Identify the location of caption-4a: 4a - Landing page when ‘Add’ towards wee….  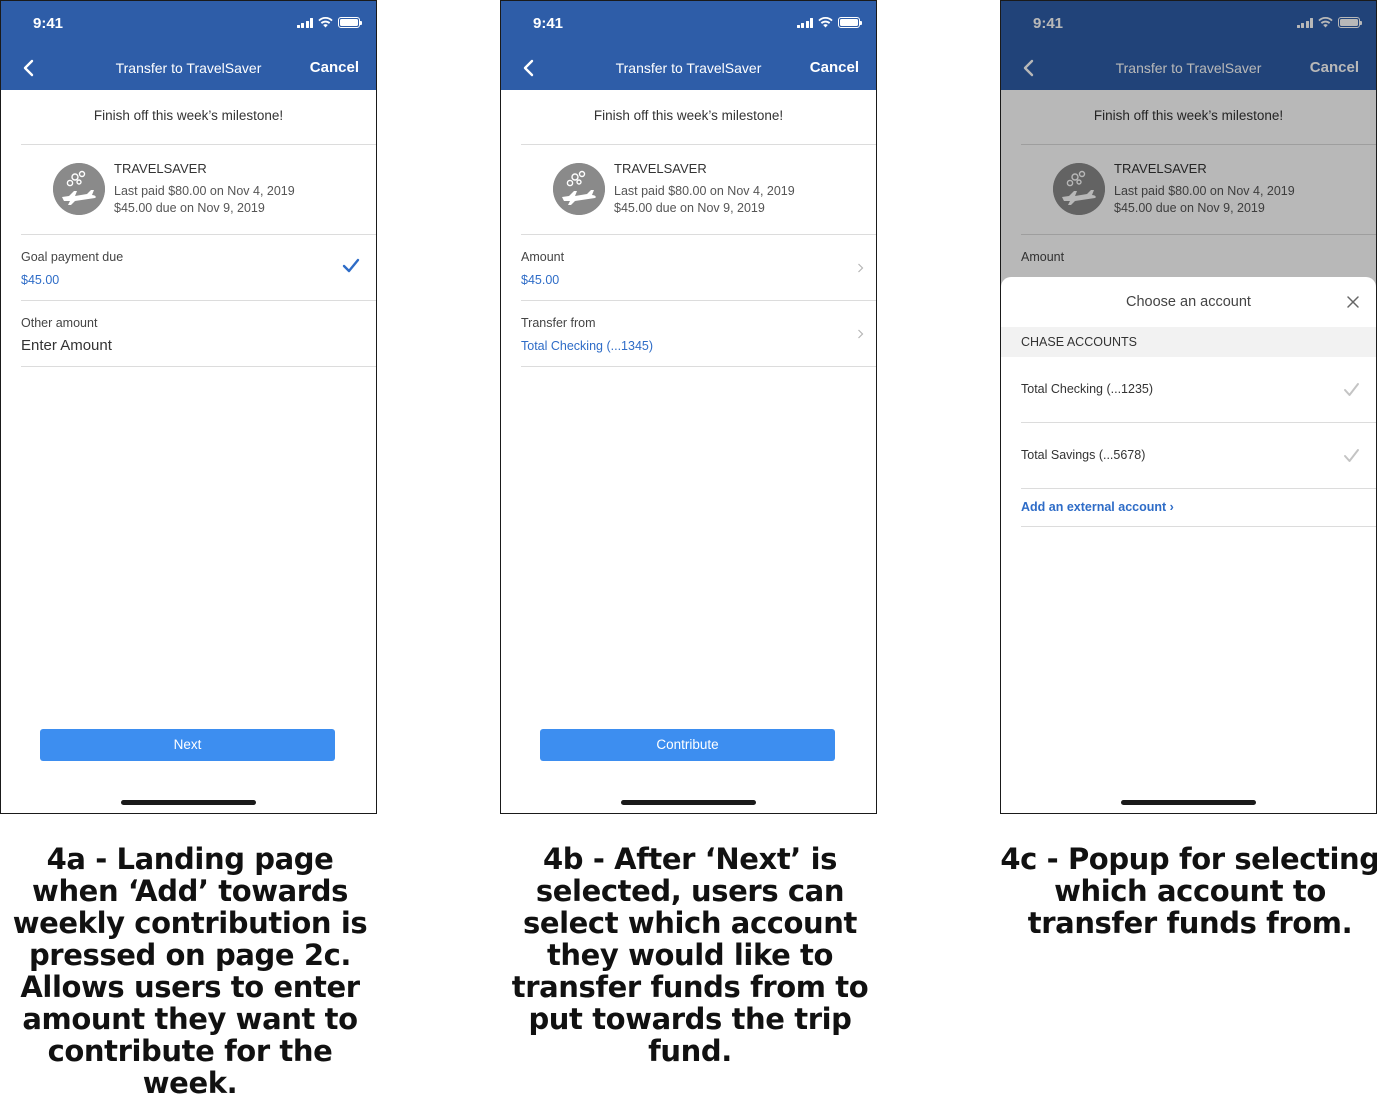
(190, 969).